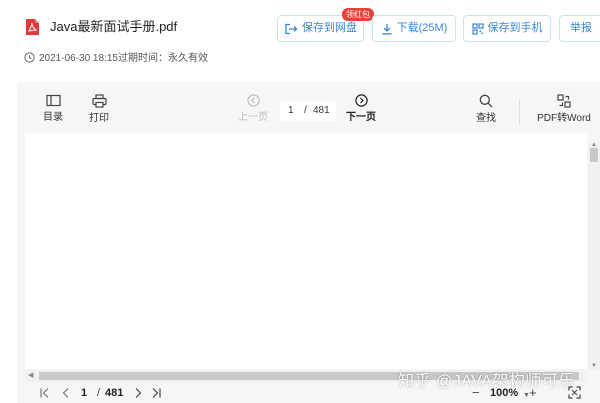  Describe the element at coordinates (361, 109) in the screenshot. I see `next-page-button: 下一页` at that location.